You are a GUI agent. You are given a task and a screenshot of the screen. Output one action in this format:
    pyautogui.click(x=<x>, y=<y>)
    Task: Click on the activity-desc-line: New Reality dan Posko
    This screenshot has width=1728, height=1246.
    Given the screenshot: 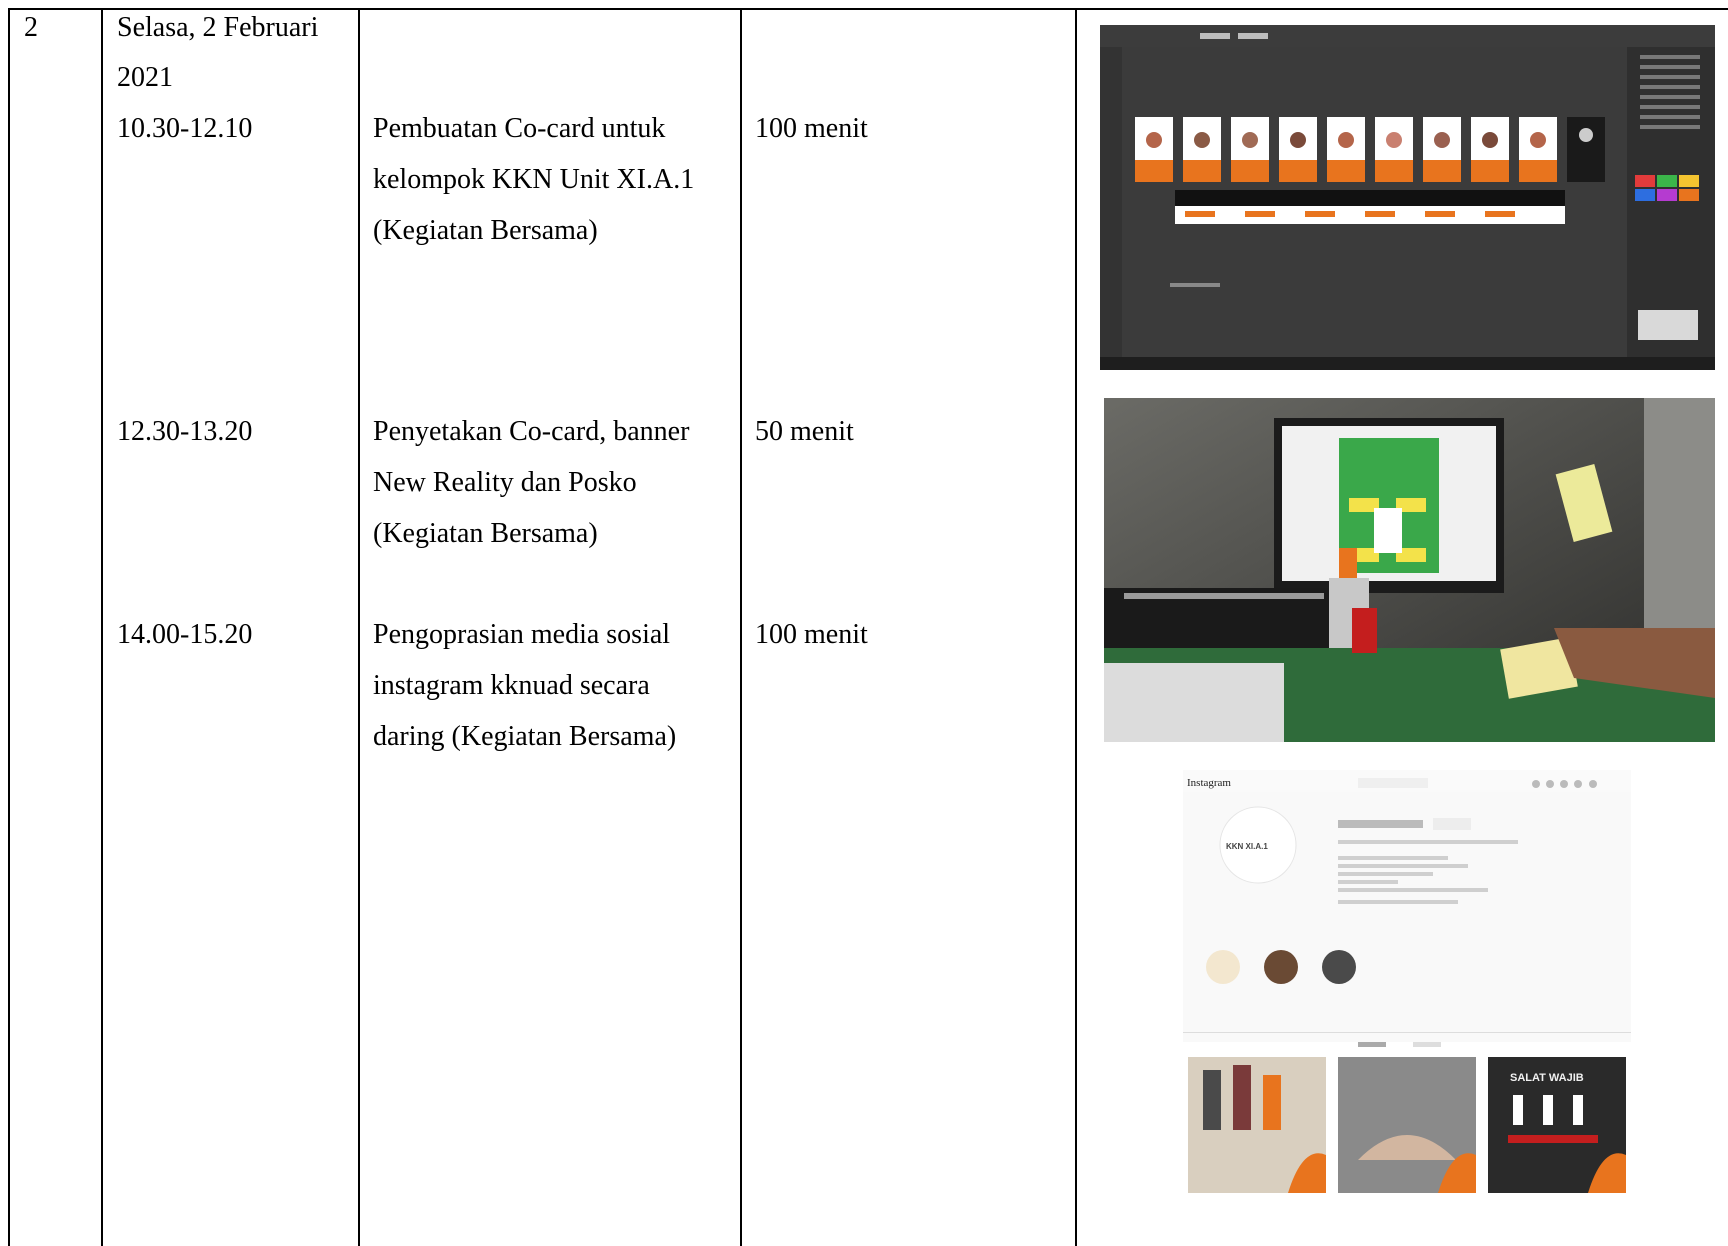 What is the action you would take?
    pyautogui.click(x=505, y=482)
    